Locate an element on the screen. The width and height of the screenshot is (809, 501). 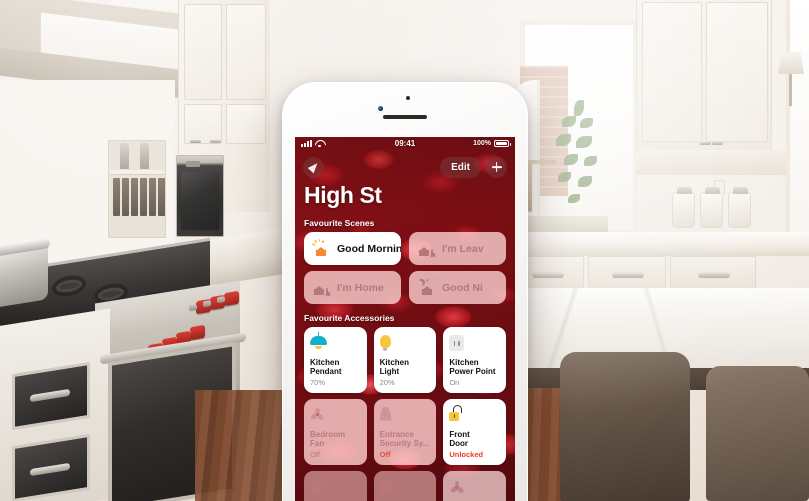
sconce-stem is located at coordinates (790, 90).